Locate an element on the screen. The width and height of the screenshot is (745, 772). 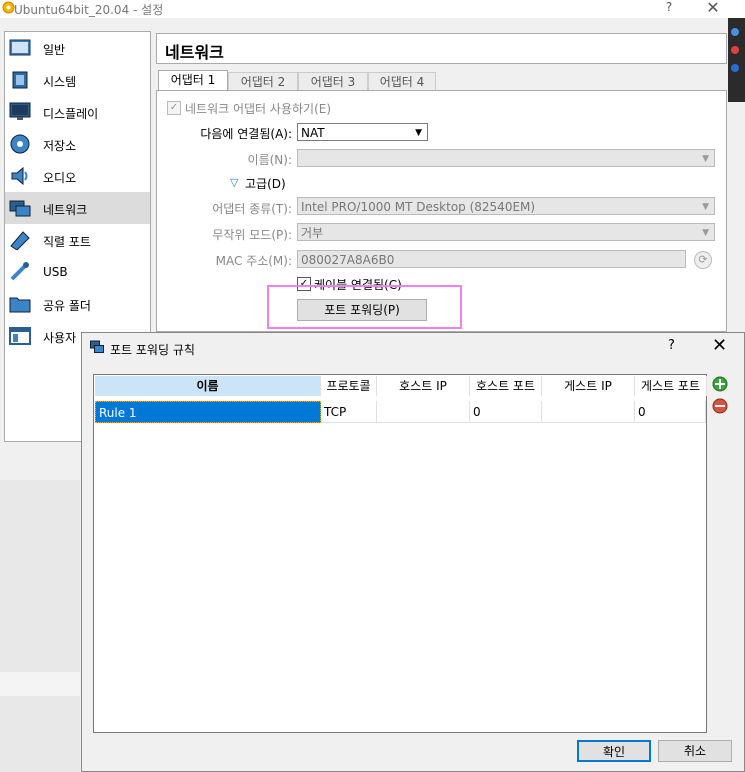
page-title: 네트워크 is located at coordinates (194, 52).